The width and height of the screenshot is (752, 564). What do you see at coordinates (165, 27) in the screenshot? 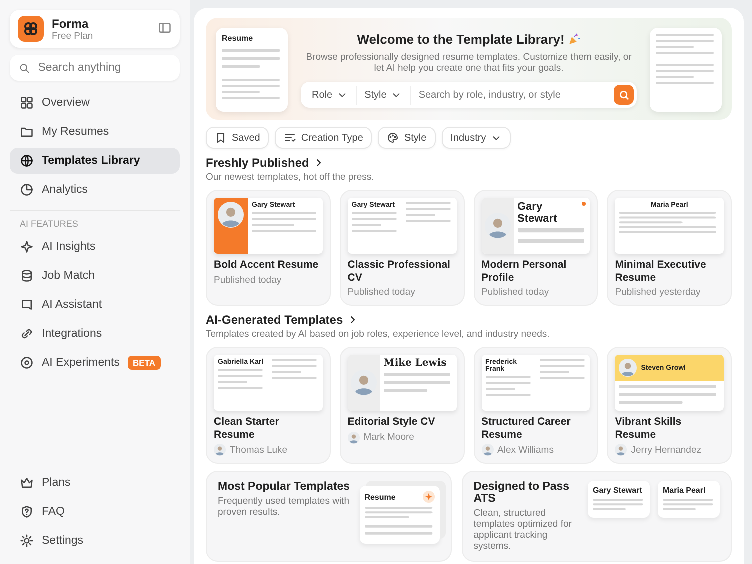
I see `sidebar-toggle-icon` at bounding box center [165, 27].